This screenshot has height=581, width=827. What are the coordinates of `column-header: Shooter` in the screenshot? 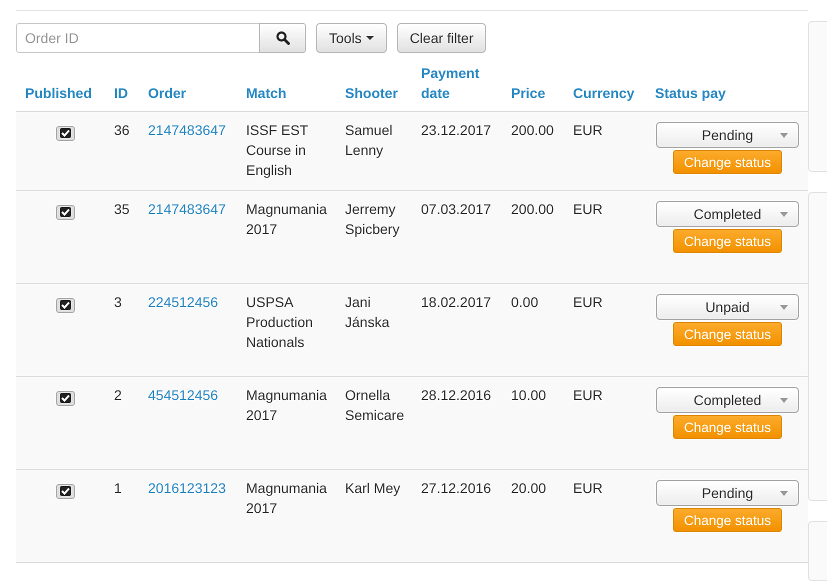 It's located at (371, 93).